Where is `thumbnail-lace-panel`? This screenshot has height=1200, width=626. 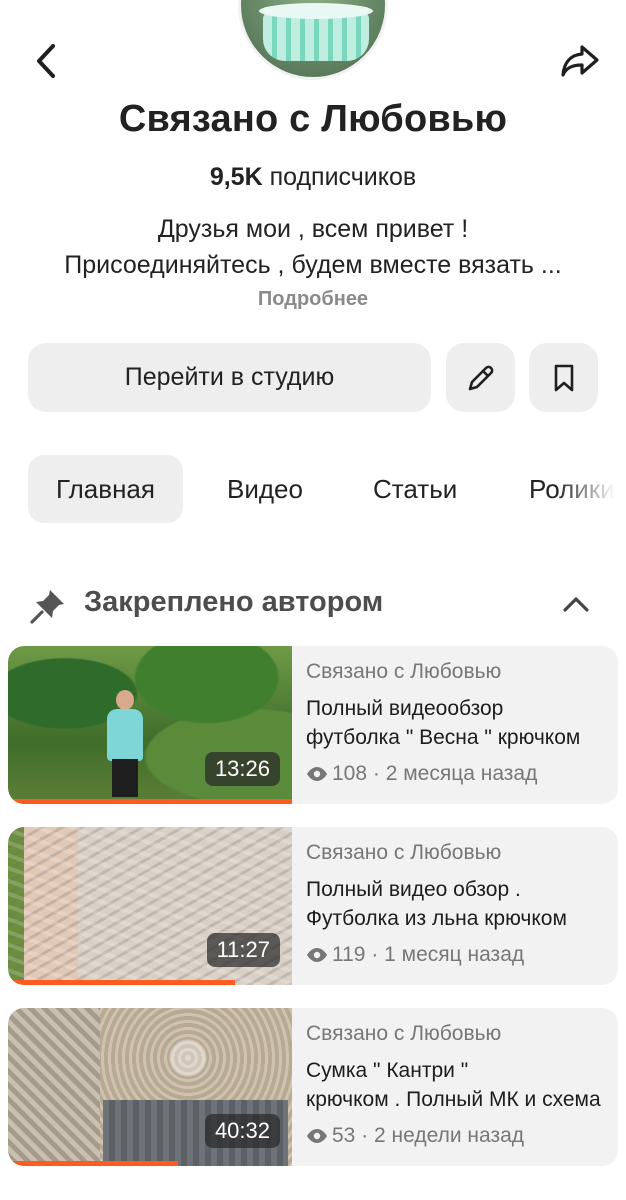
thumbnail-lace-panel is located at coordinates (54, 1087).